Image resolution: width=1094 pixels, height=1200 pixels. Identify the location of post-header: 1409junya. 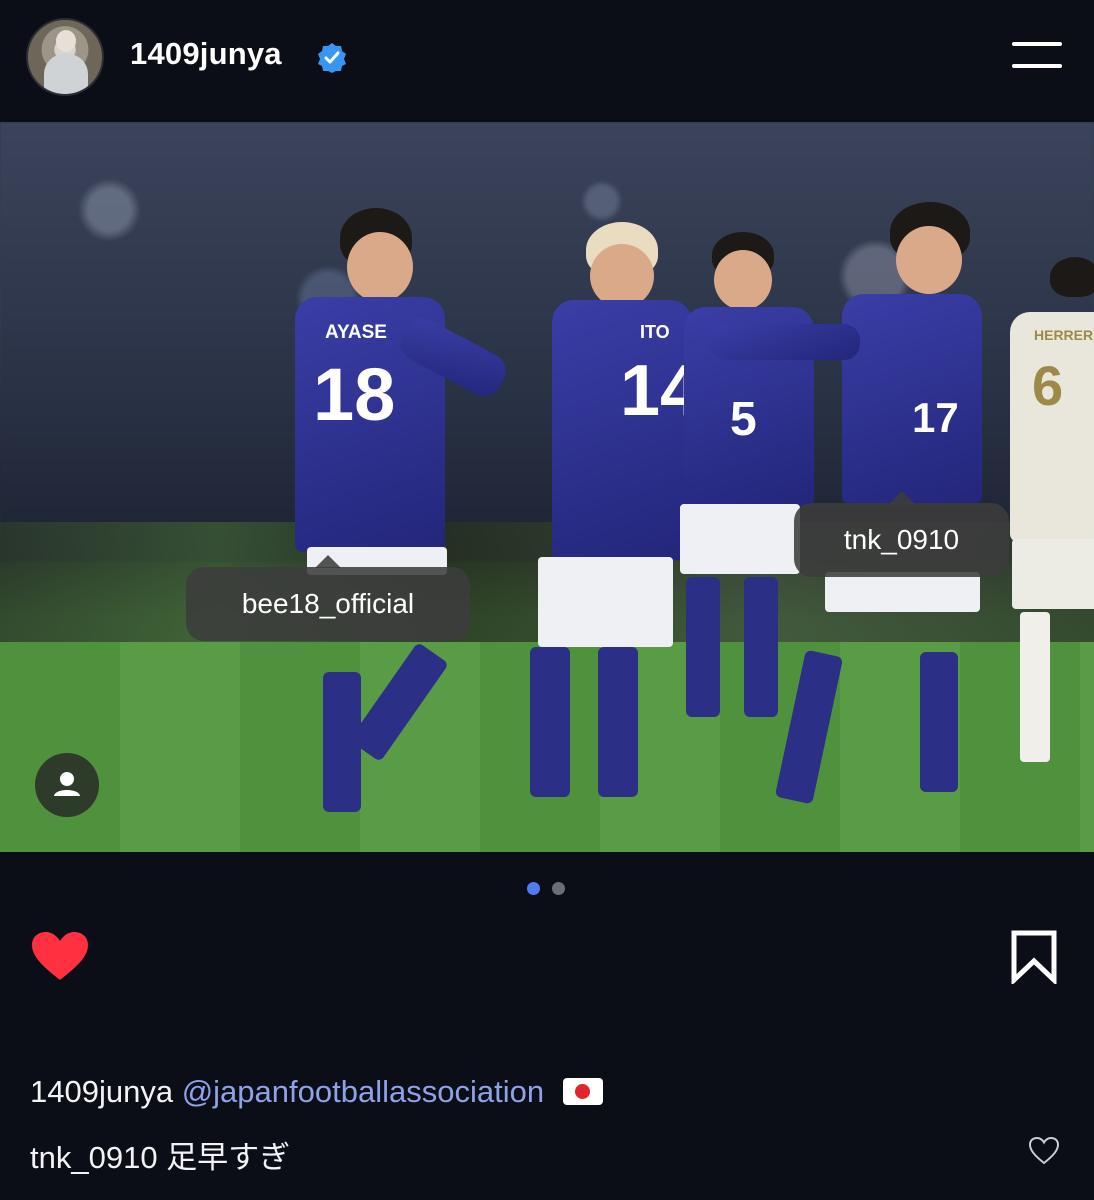
(547, 59).